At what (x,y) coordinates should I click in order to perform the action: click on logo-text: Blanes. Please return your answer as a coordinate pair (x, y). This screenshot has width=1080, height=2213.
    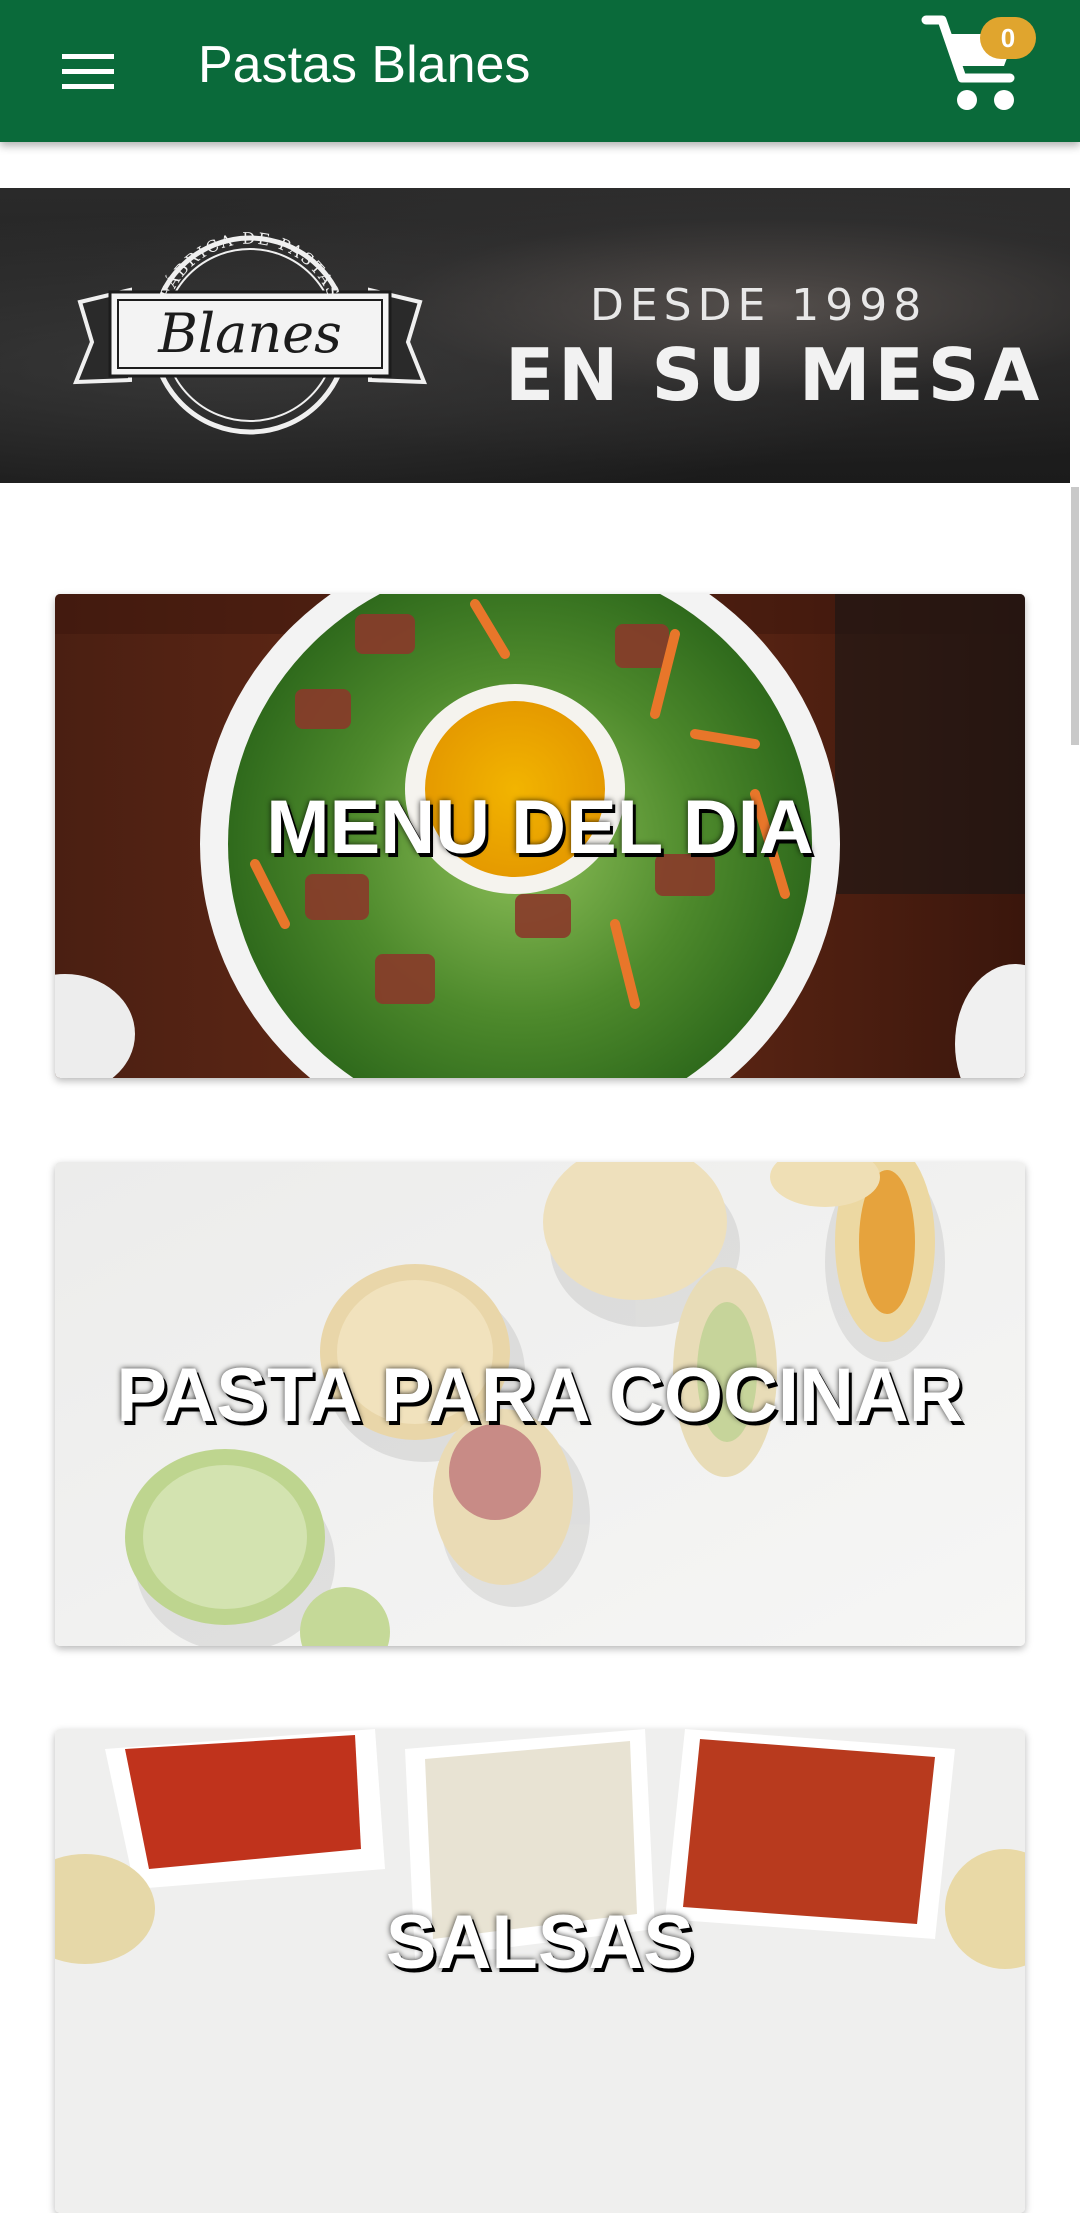
    Looking at the image, I should click on (249, 333).